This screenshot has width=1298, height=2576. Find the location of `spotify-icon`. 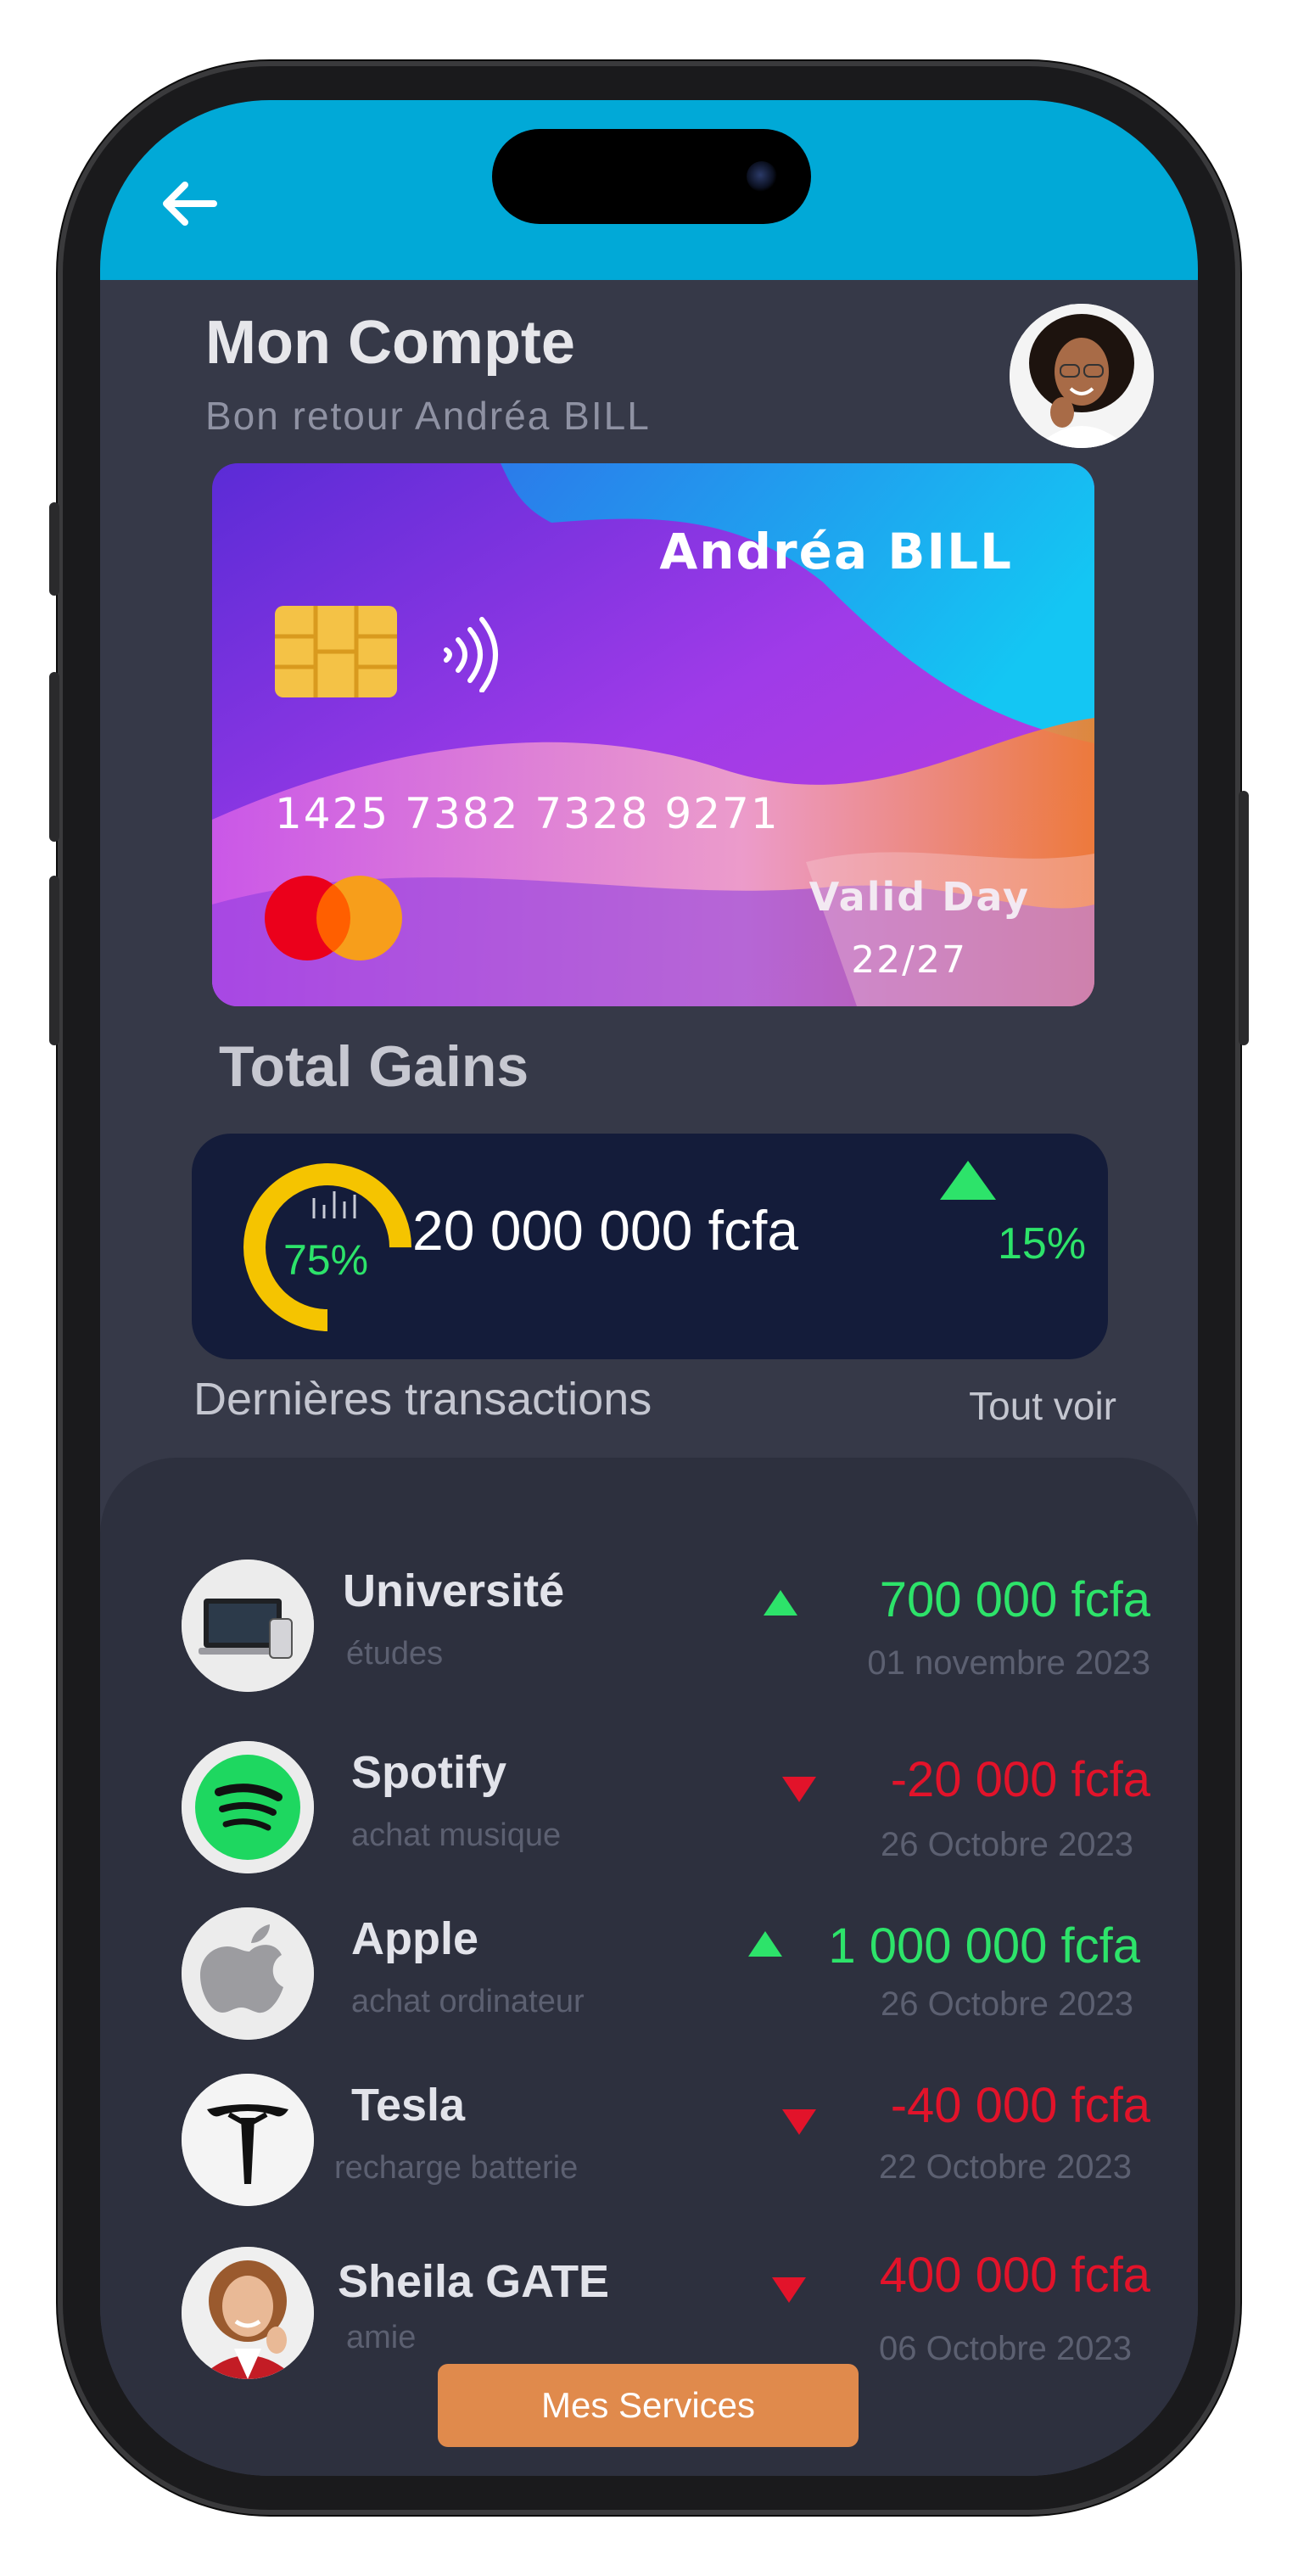

spotify-icon is located at coordinates (248, 1807).